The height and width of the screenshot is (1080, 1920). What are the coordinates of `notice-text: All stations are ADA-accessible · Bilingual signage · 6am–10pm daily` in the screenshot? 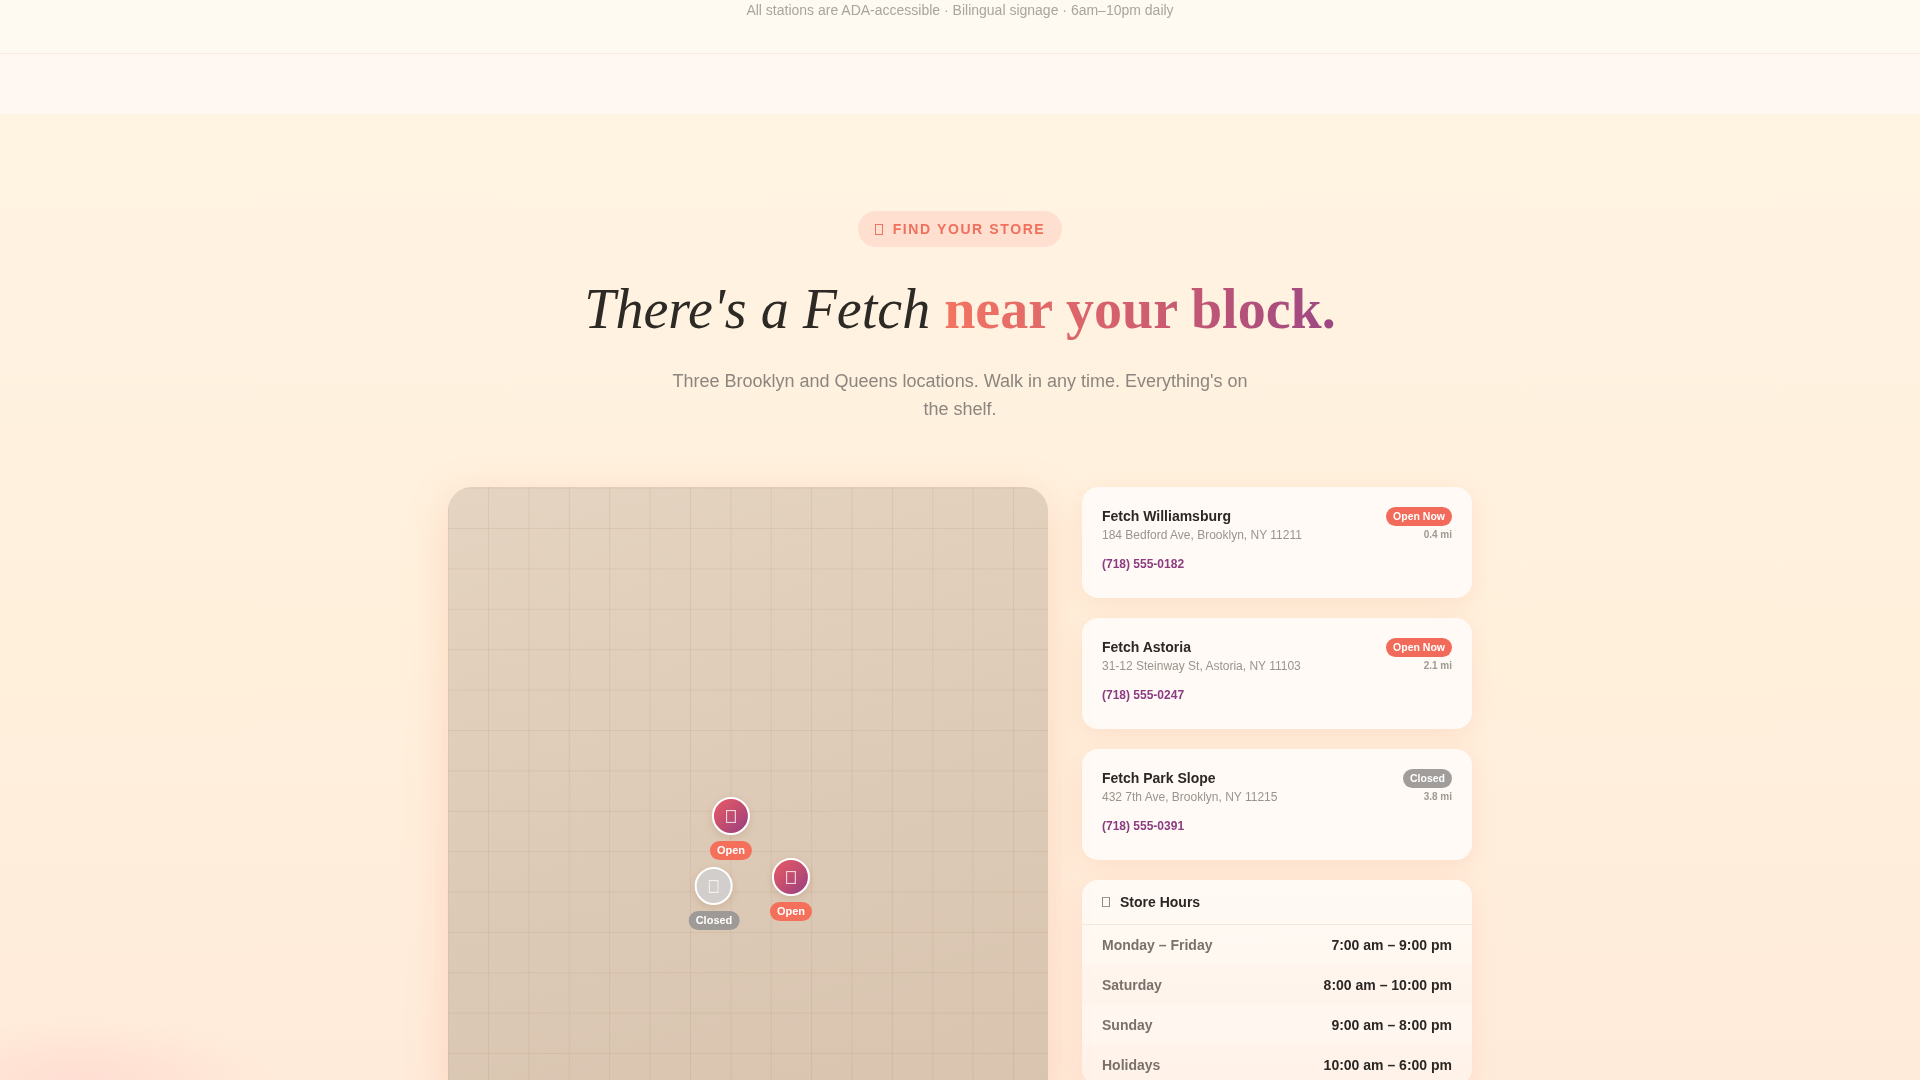 It's located at (960, 10).